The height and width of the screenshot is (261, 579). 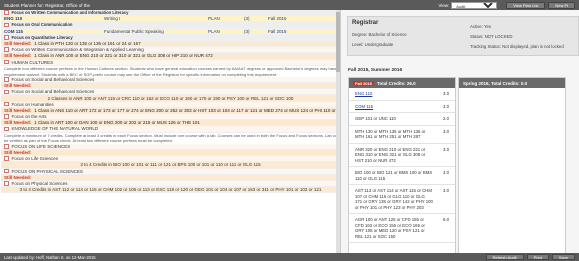 What do you see at coordinates (446, 219) in the screenshot?
I see `planned-course-credits: 6.0` at bounding box center [446, 219].